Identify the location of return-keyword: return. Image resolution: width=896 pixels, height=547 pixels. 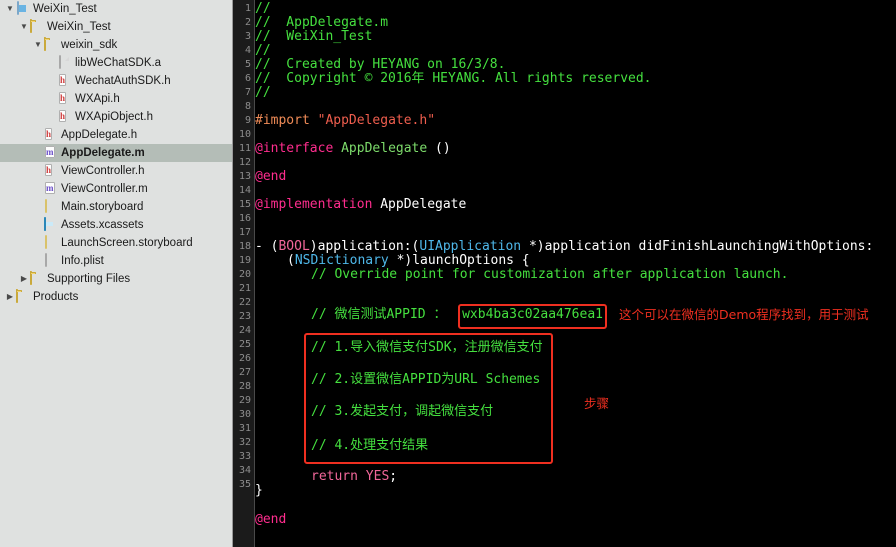
(334, 476).